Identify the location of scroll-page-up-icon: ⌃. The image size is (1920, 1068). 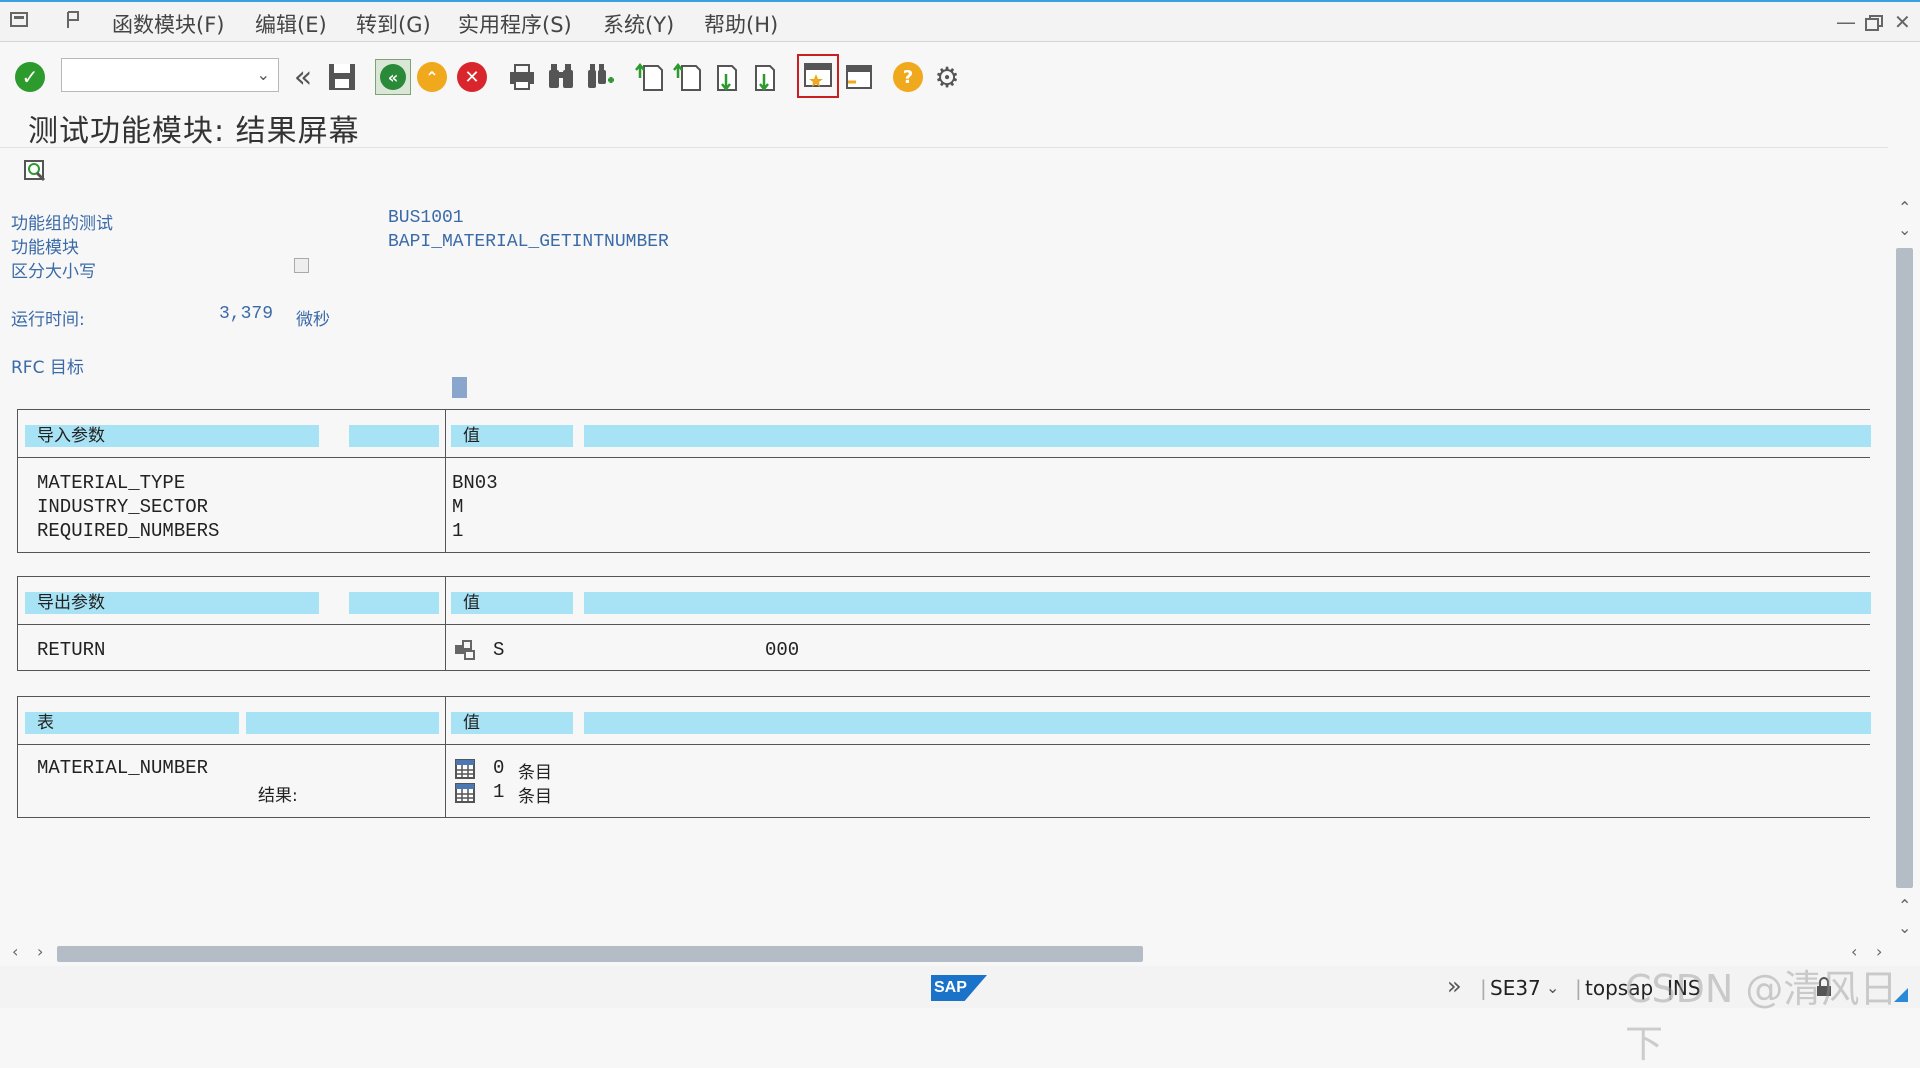
(1904, 905).